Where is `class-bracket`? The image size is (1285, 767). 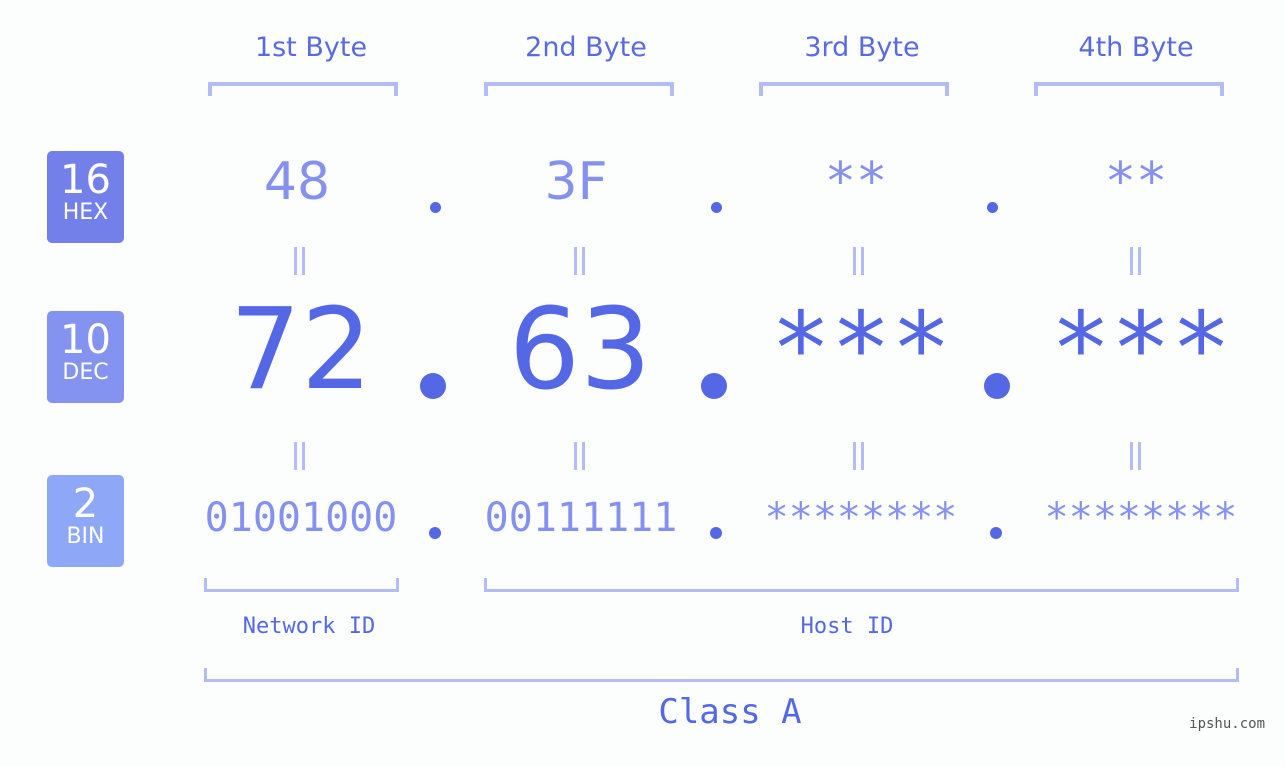 class-bracket is located at coordinates (721, 675).